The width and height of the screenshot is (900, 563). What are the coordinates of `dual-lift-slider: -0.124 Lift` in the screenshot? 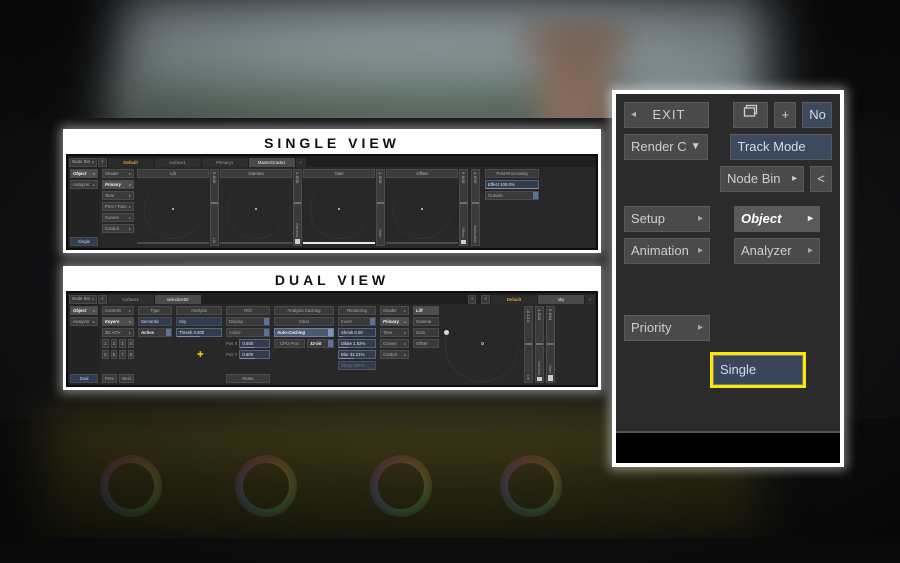 It's located at (528, 344).